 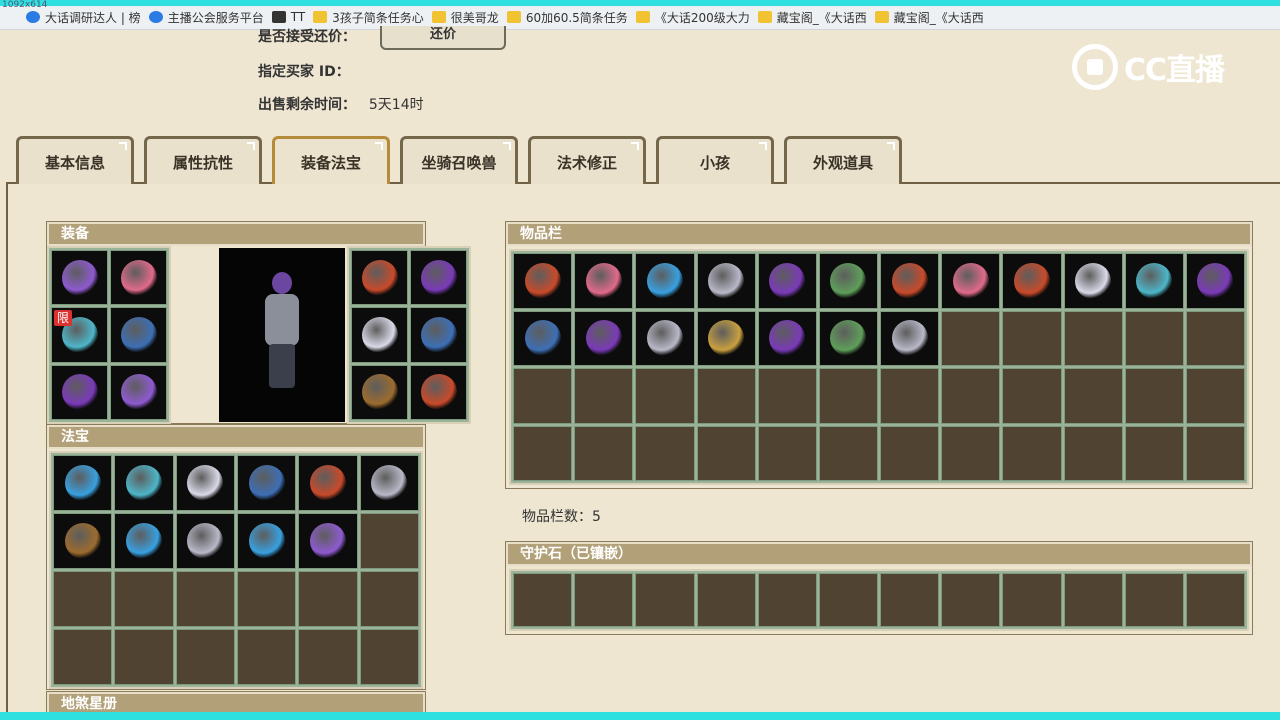 I want to click on tab-5: 小孩, so click(x=715, y=160).